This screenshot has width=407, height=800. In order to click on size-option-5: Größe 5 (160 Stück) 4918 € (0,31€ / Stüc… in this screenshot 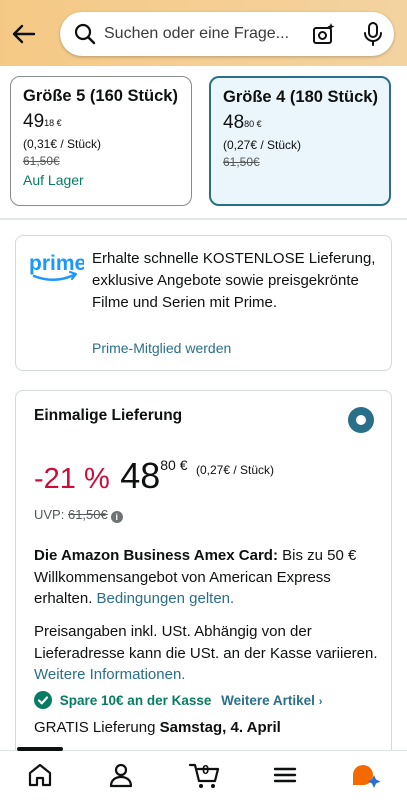, I will do `click(101, 141)`.